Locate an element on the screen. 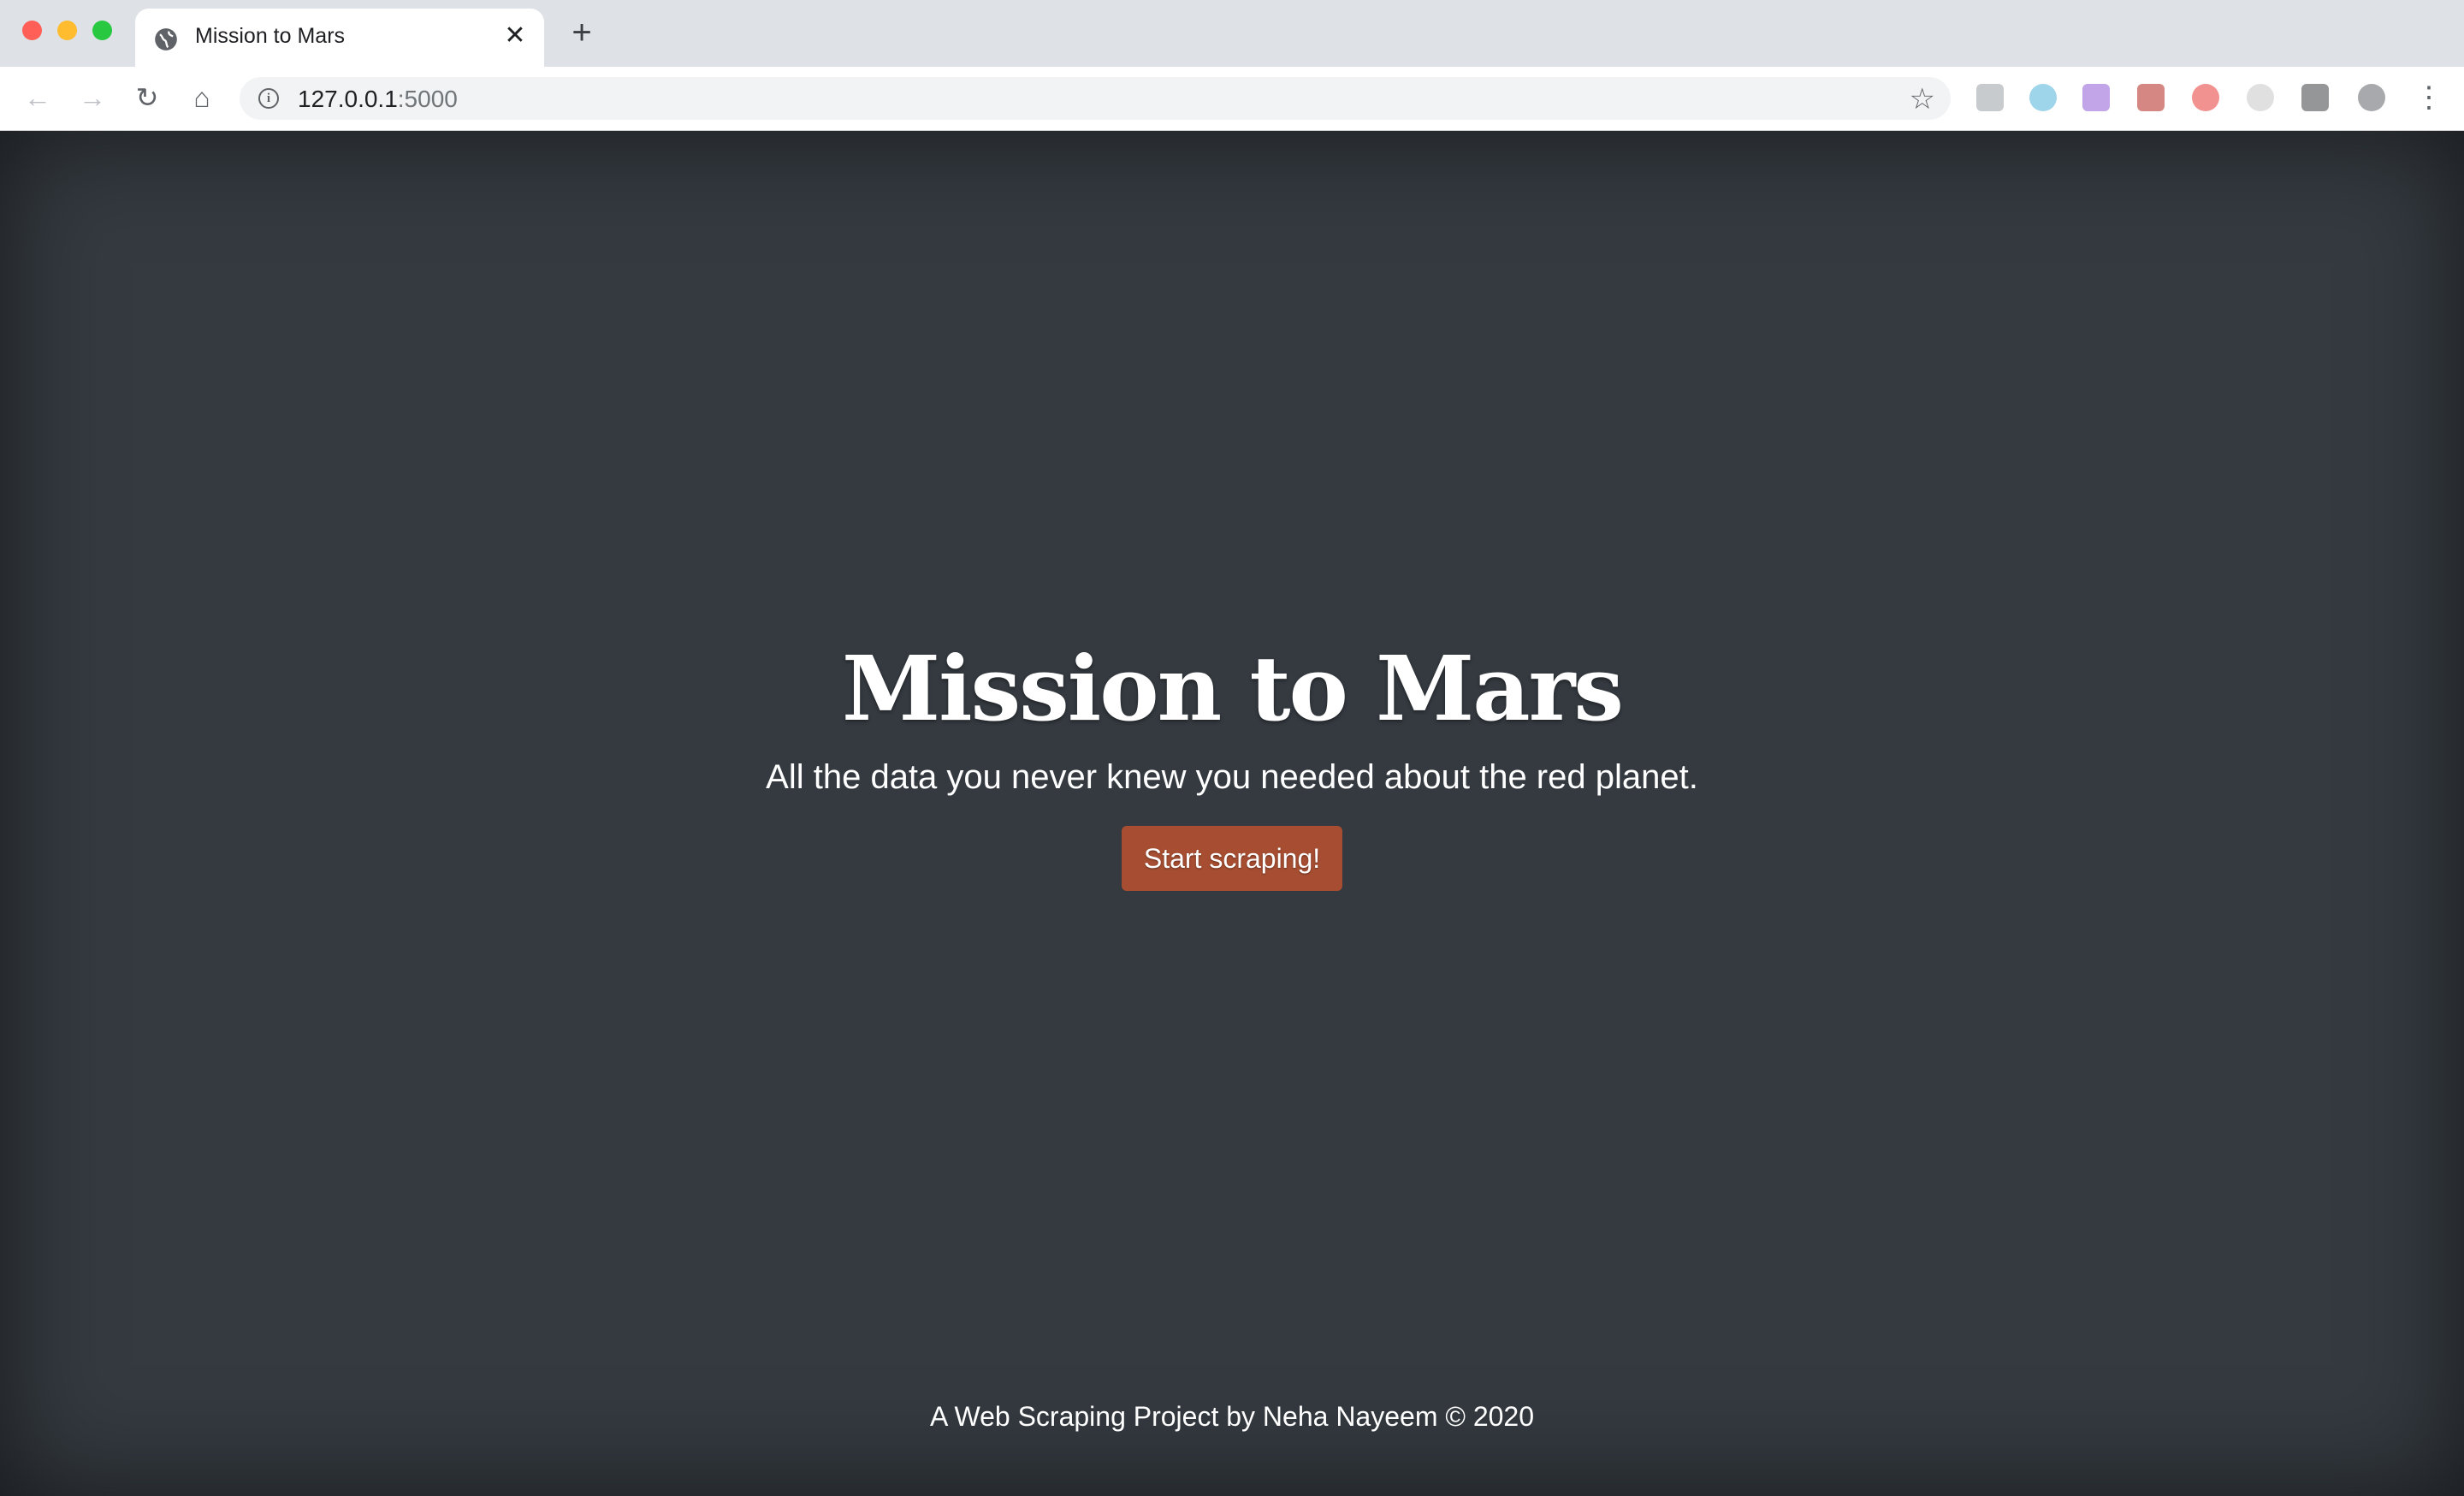 The width and height of the screenshot is (2464, 1496). address-bar: i 127.0.0.1:5000 ☆ is located at coordinates (1095, 98).